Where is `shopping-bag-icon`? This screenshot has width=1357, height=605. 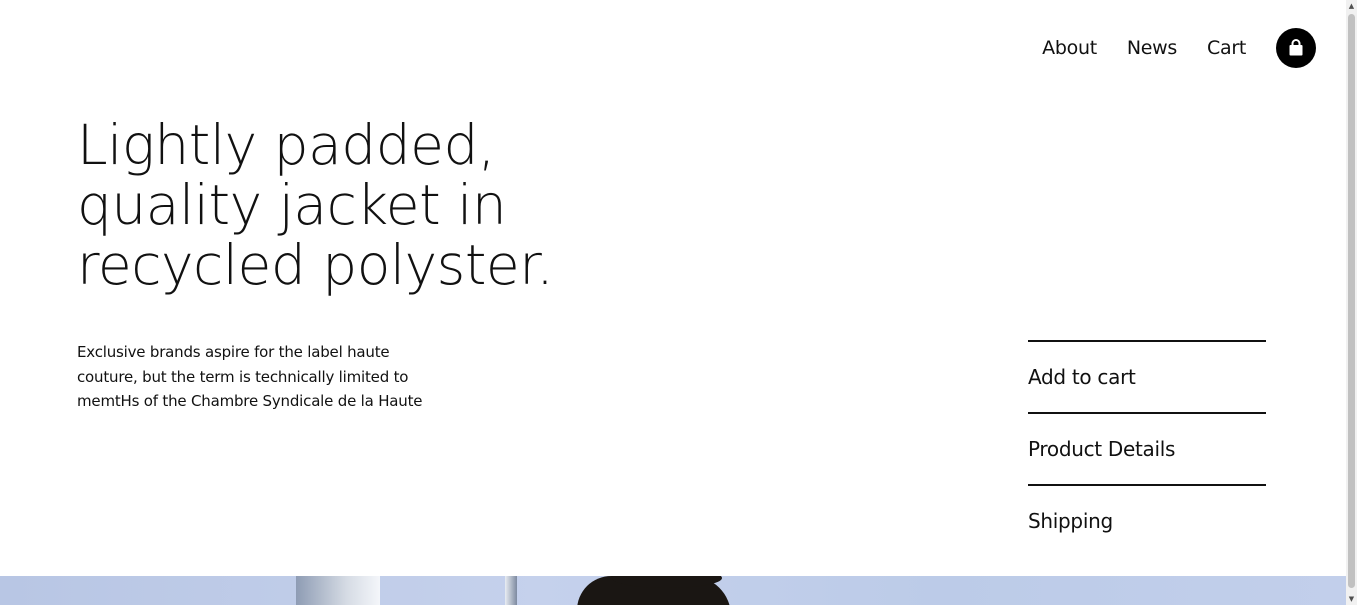 shopping-bag-icon is located at coordinates (1296, 47).